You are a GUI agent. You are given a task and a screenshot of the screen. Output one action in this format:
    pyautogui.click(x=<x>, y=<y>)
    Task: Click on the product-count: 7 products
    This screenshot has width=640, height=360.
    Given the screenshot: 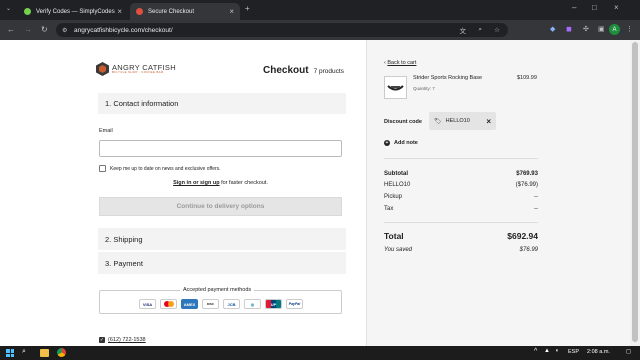 What is the action you would take?
    pyautogui.click(x=328, y=71)
    